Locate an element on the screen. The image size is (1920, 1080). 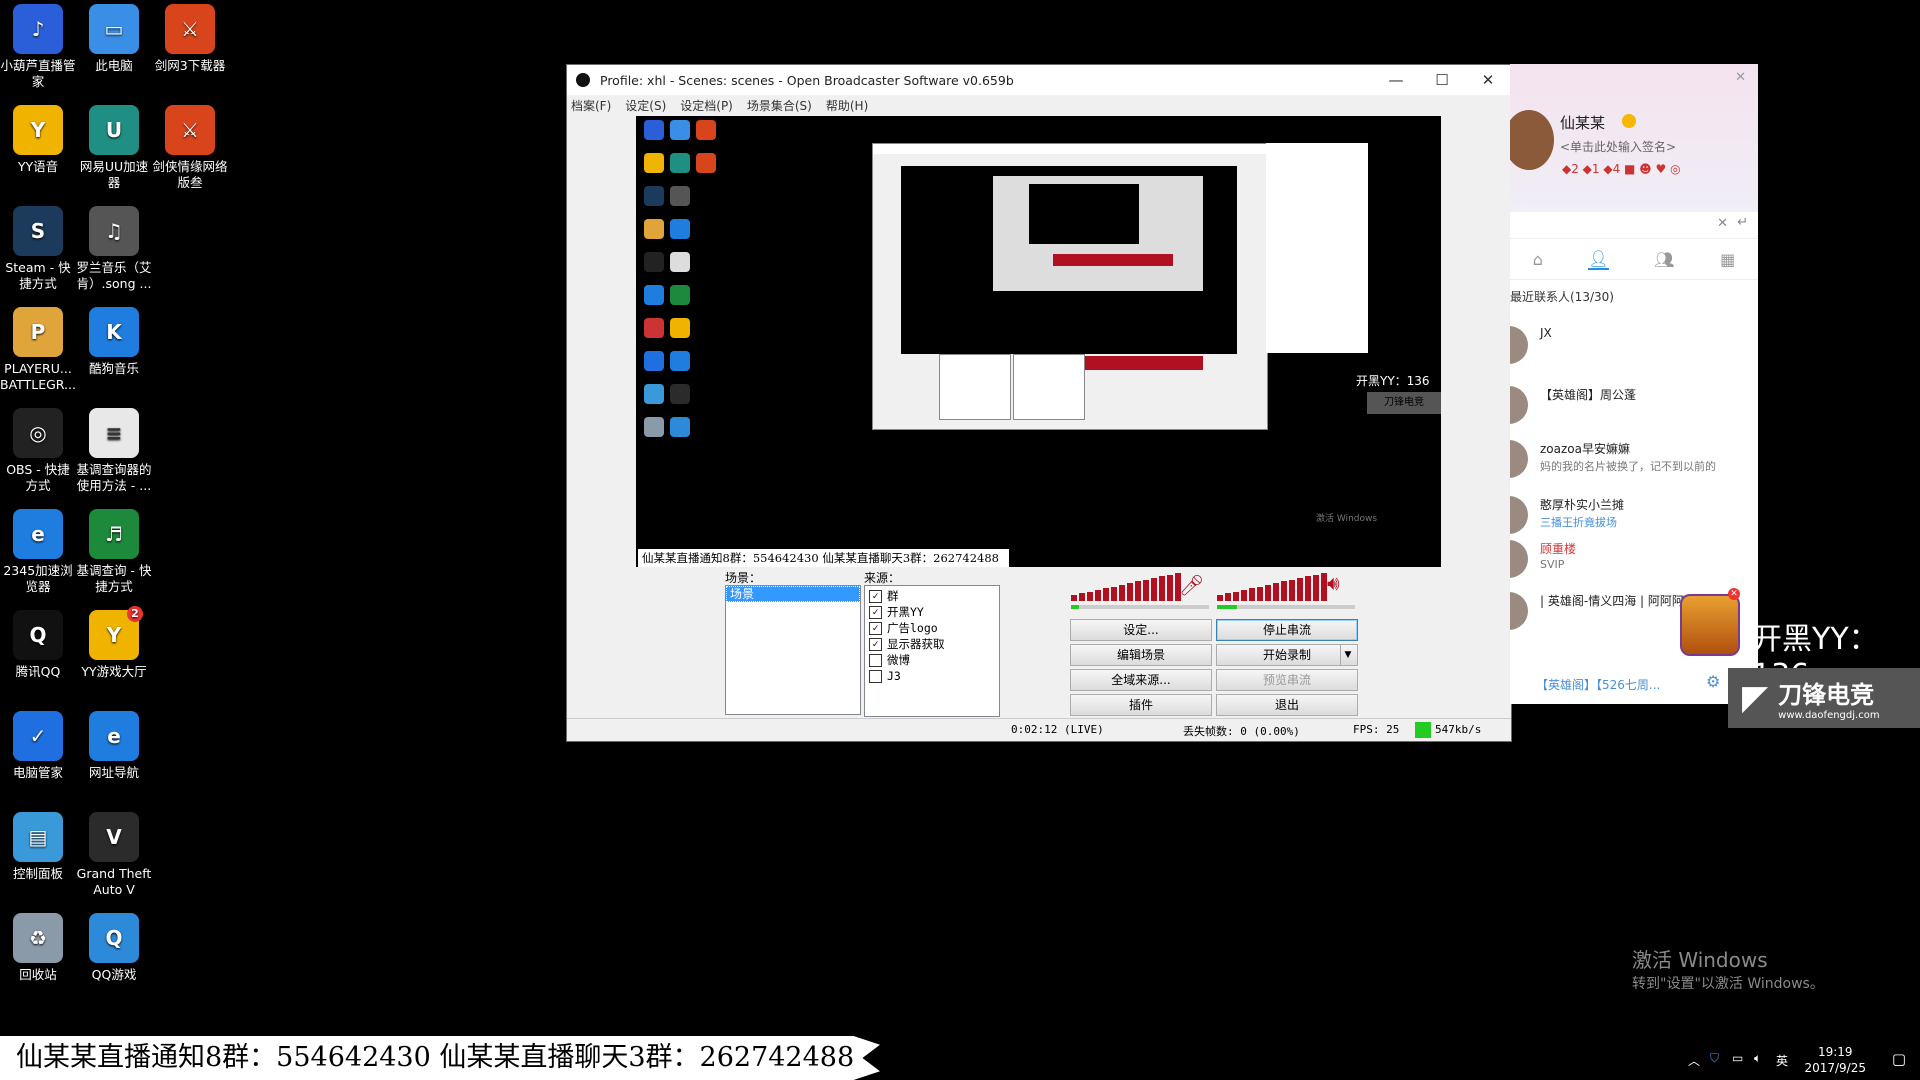
tab-contacts-icon: 👤︎ is located at coordinates (1598, 259).